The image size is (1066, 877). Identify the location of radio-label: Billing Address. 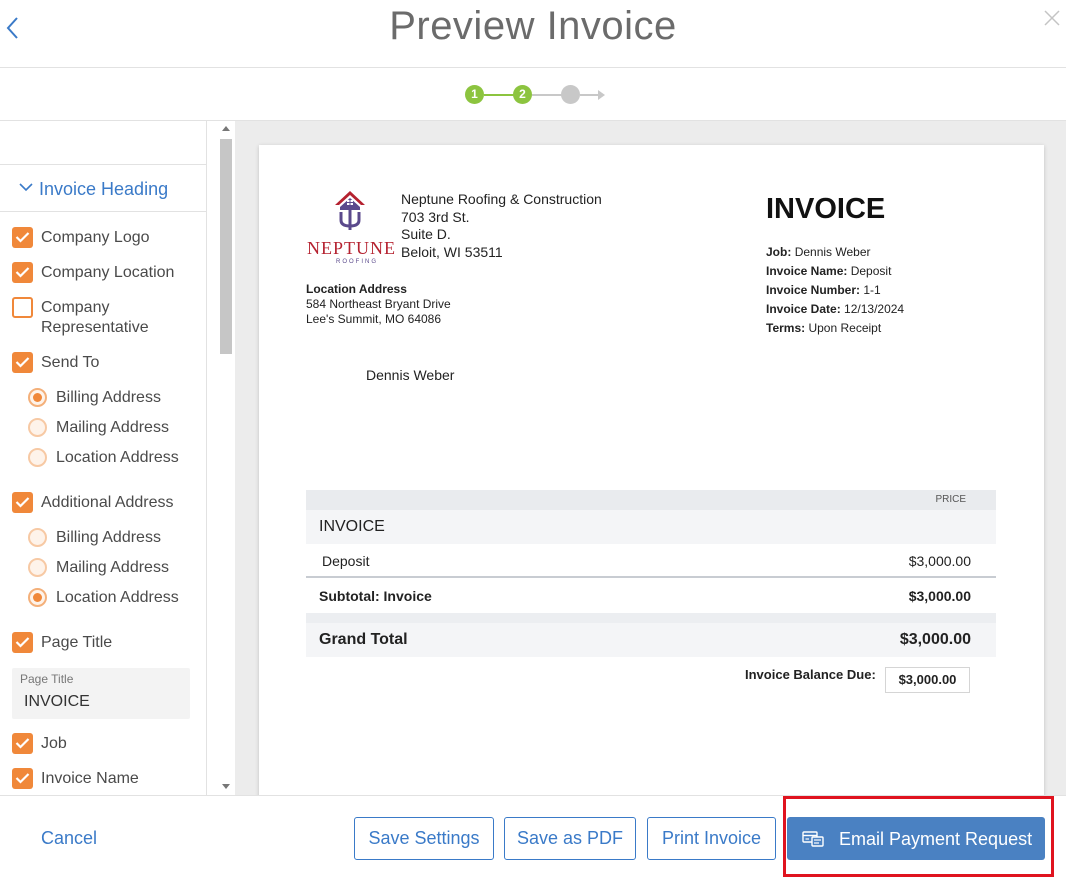
(108, 397).